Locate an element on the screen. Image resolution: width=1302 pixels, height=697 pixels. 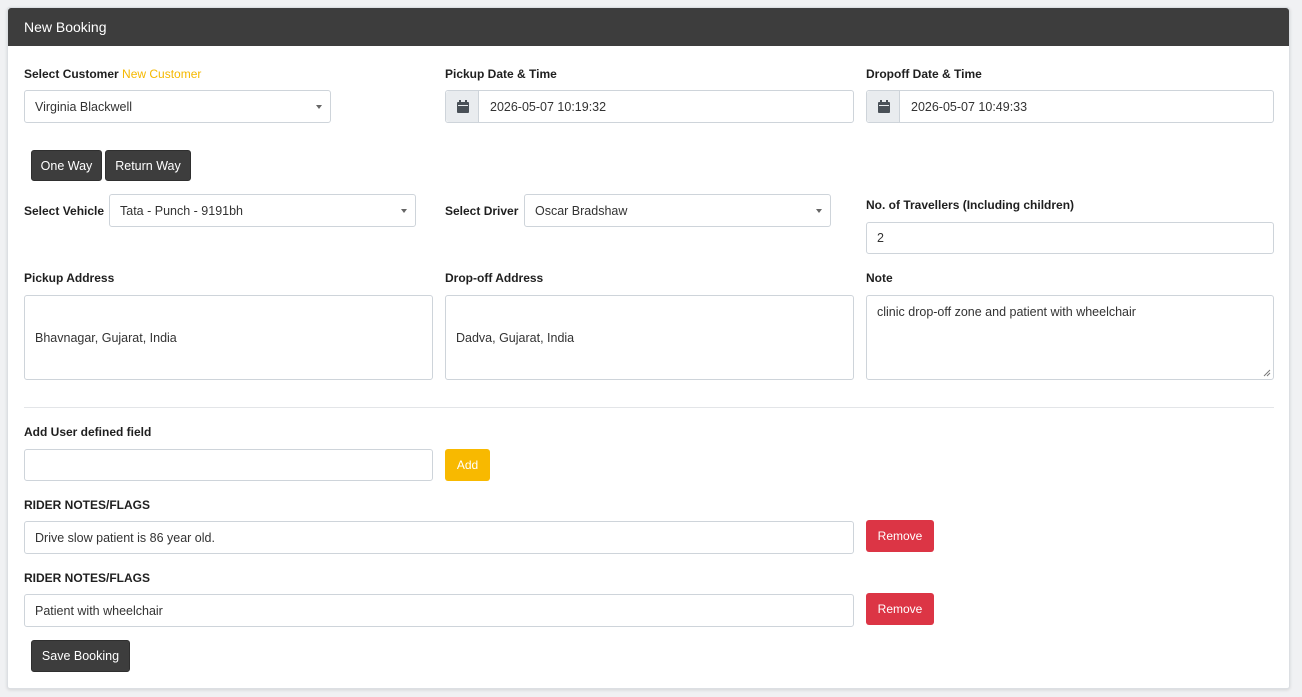
rider-notes-input: Patient with wheelchair is located at coordinates (439, 610).